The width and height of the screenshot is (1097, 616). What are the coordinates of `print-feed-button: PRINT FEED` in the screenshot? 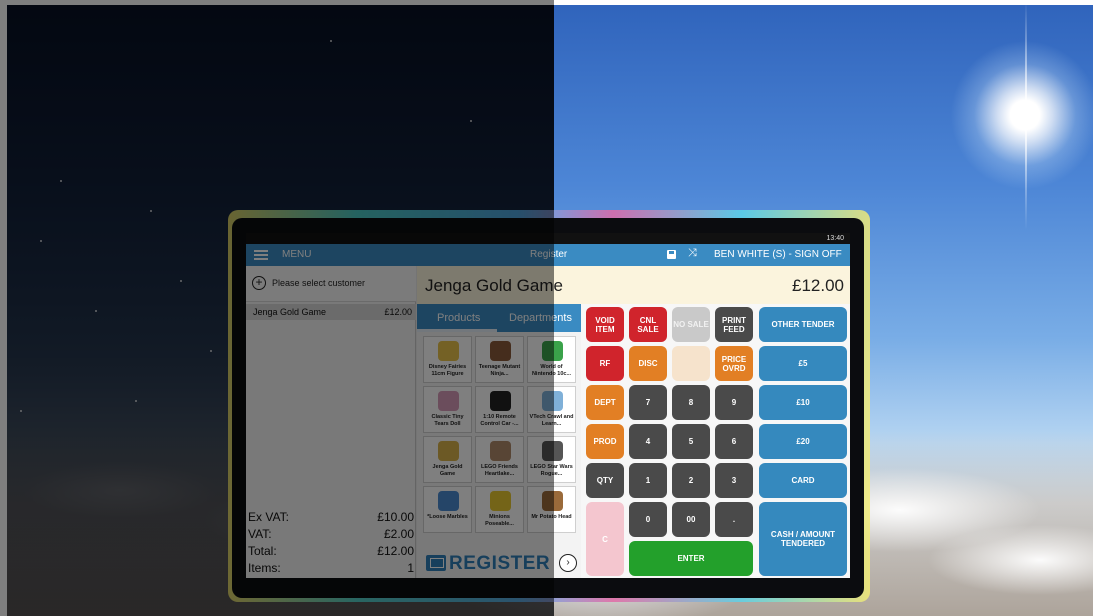 It's located at (734, 324).